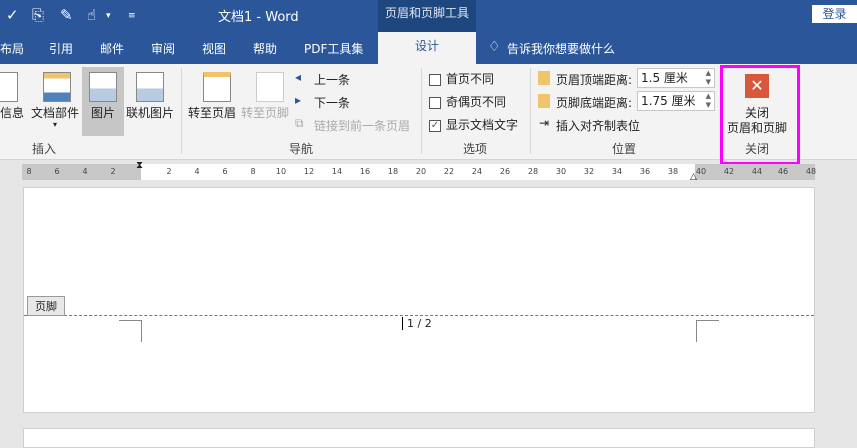 This screenshot has height=448, width=857. What do you see at coordinates (44, 149) in the screenshot?
I see `group-label-insert: 插入` at bounding box center [44, 149].